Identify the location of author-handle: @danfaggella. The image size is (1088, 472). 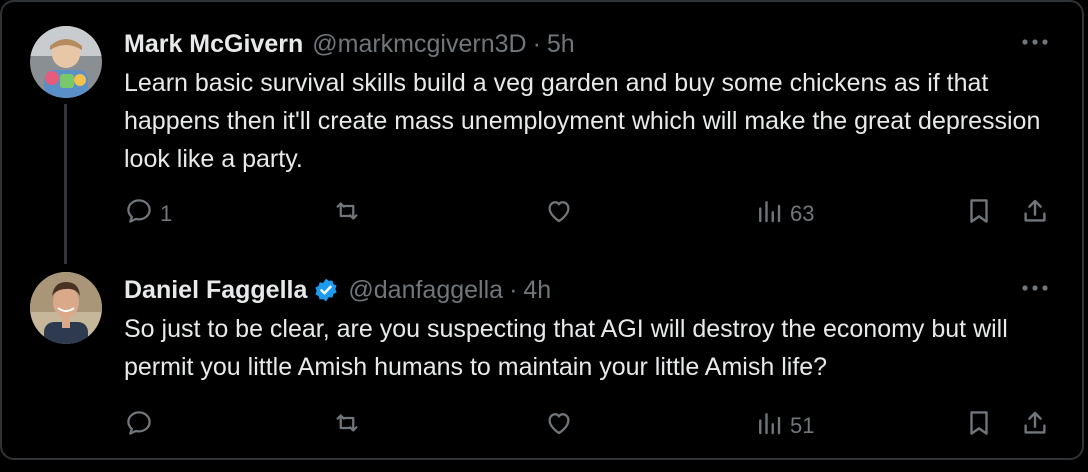
(425, 290).